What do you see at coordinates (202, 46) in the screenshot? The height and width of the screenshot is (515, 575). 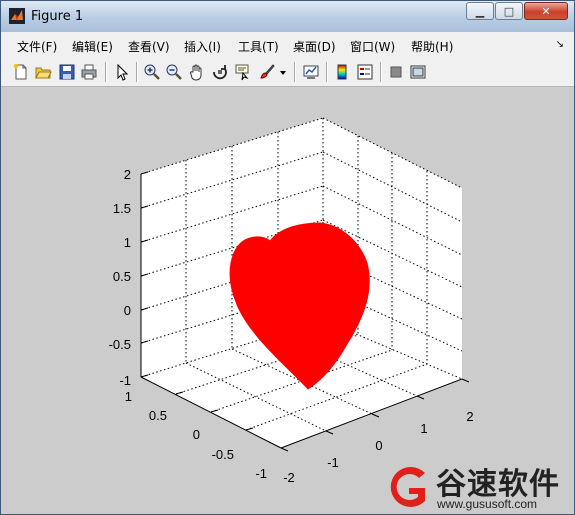 I see `menu-insert: 插入(I)` at bounding box center [202, 46].